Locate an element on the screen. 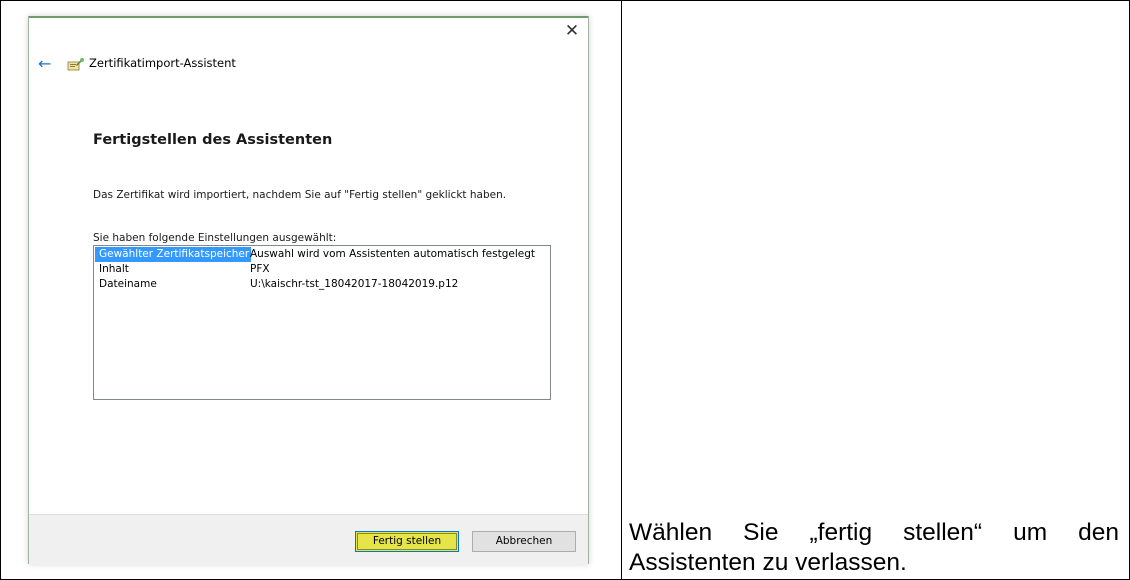 Image resolution: width=1130 pixels, height=580 pixels. setting-key: Inhalt is located at coordinates (113, 269).